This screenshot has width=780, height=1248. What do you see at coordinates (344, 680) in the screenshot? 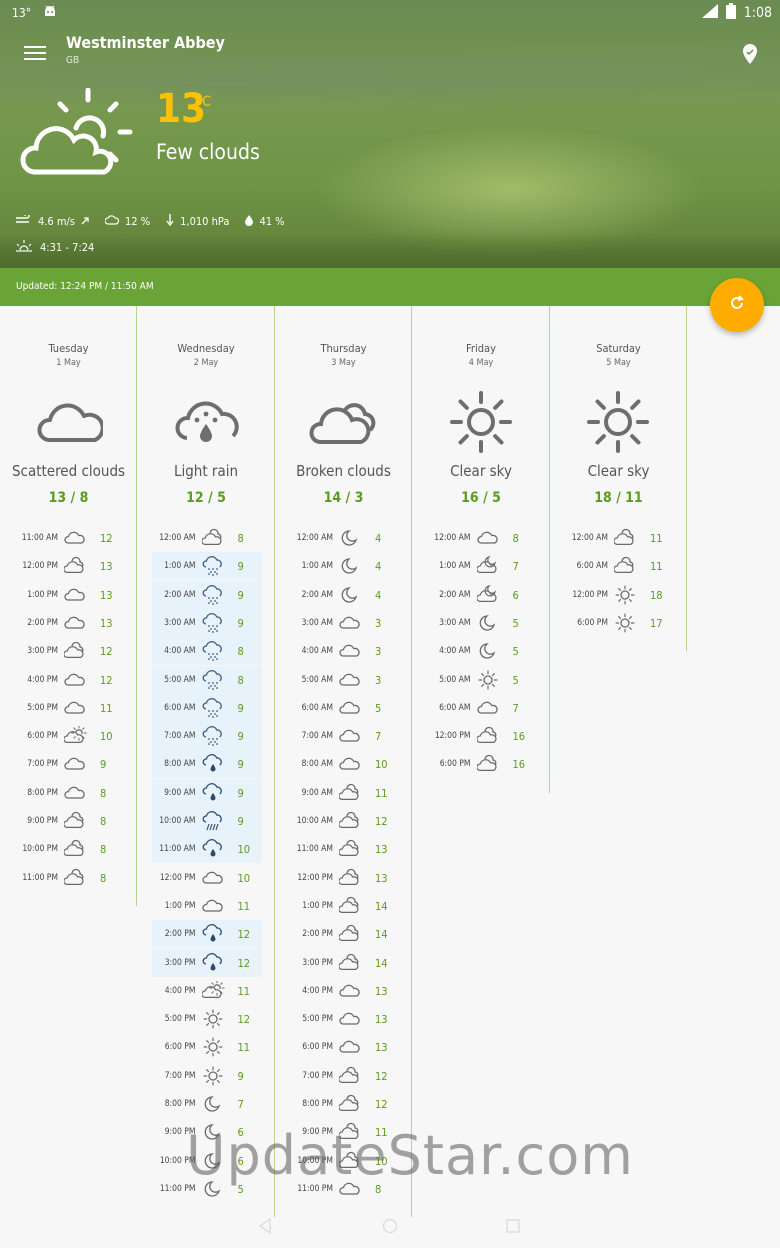
I see `hour-row: 5:00 AM 3` at bounding box center [344, 680].